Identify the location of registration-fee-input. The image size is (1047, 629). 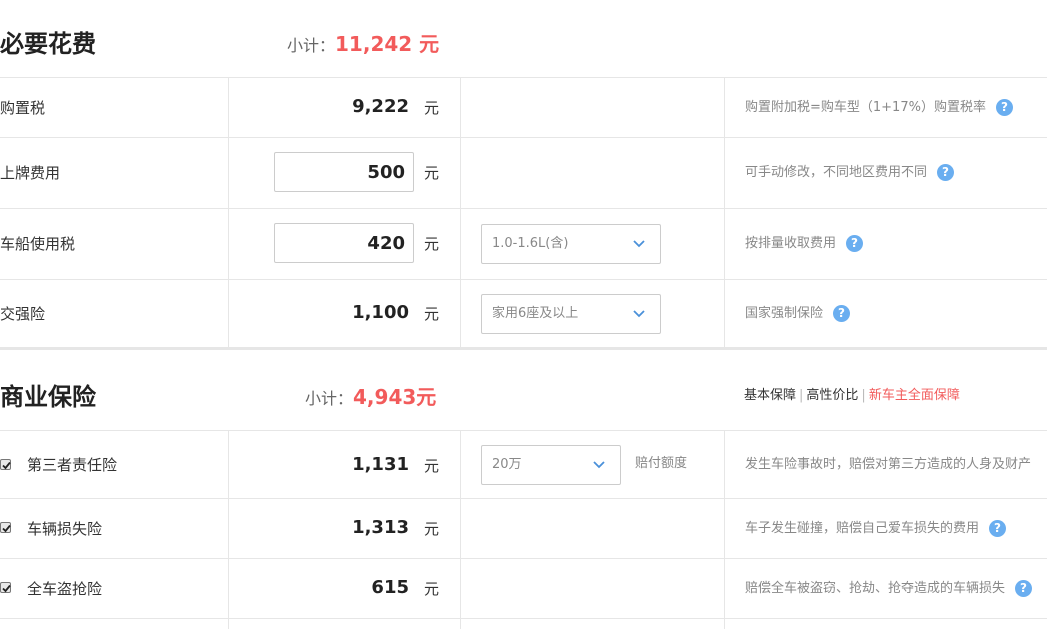
(344, 172).